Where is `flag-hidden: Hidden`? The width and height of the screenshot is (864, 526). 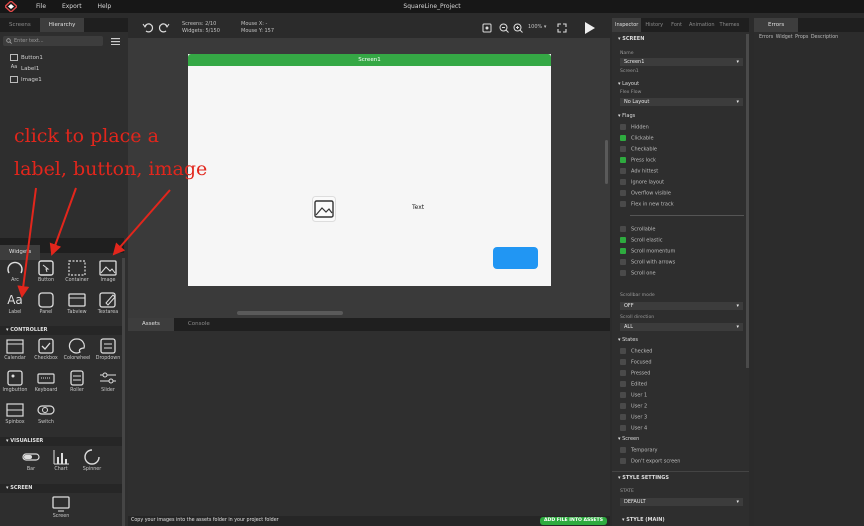
flag-hidden: Hidden is located at coordinates (634, 127).